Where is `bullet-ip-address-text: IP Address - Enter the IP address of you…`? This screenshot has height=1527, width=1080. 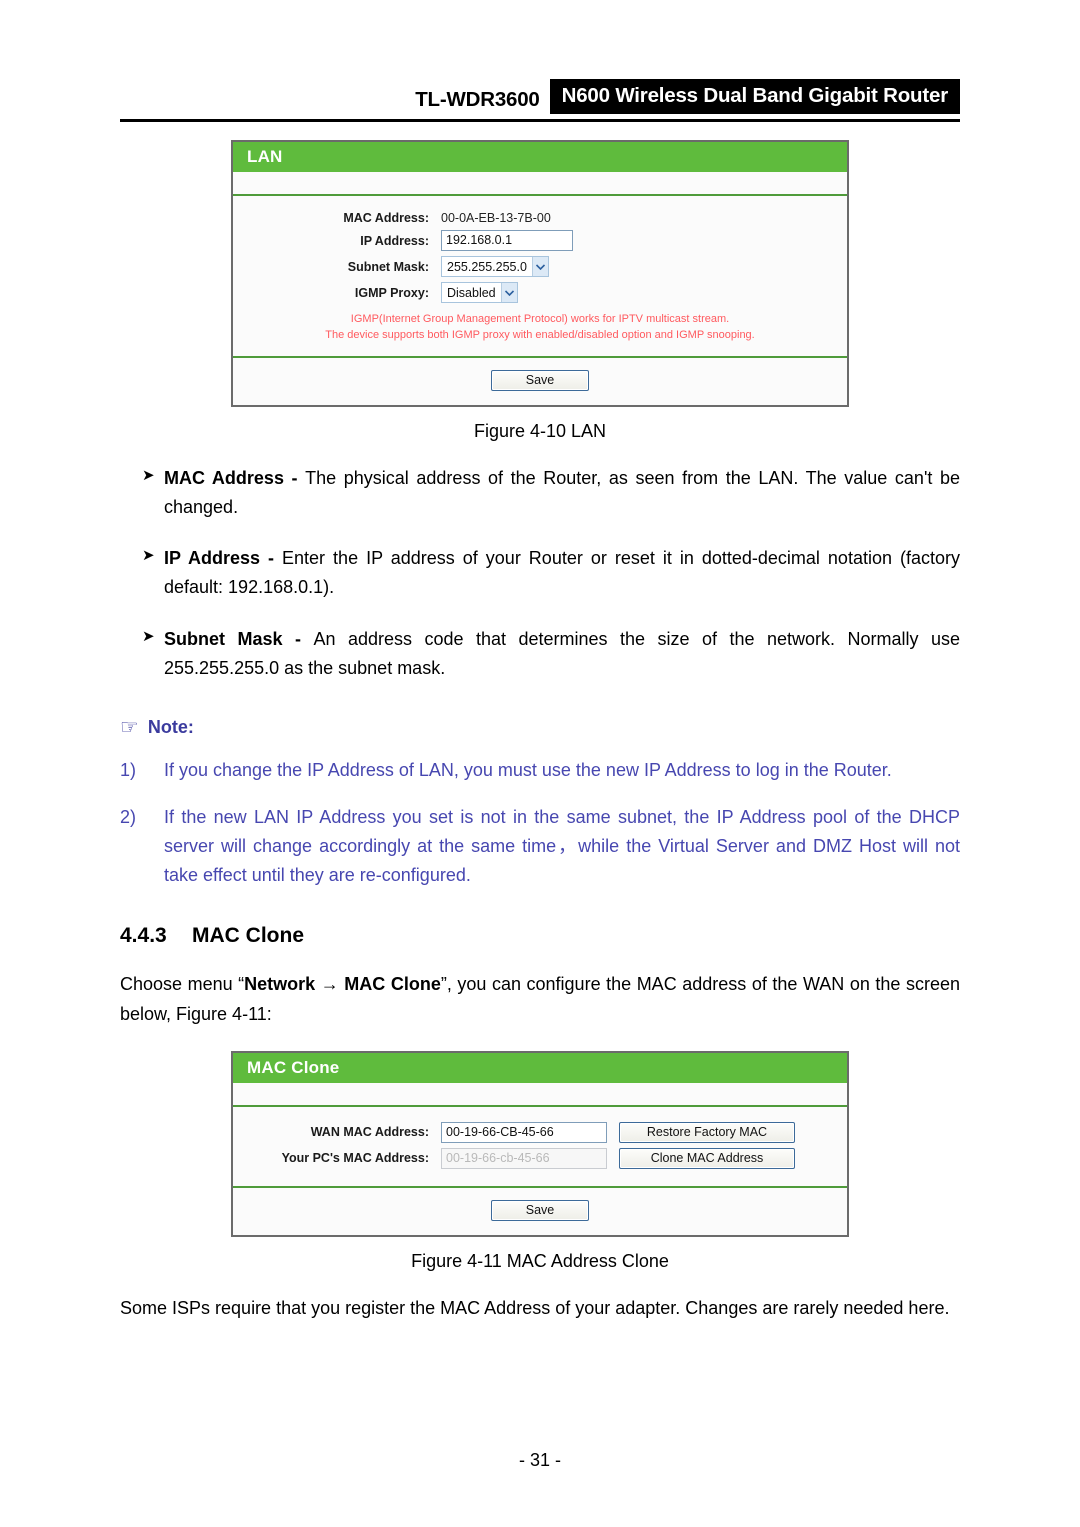
bullet-ip-address-text: IP Address - Enter the IP address of you… is located at coordinates (562, 573).